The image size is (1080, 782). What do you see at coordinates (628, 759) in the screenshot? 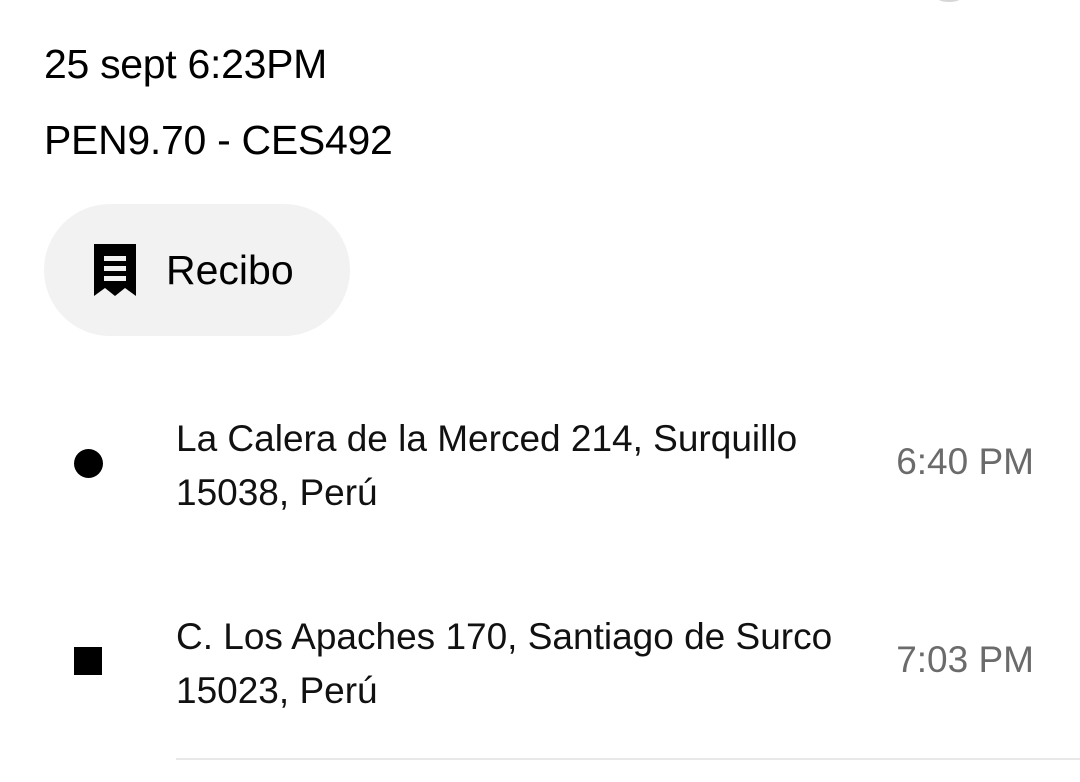
I see `divider` at bounding box center [628, 759].